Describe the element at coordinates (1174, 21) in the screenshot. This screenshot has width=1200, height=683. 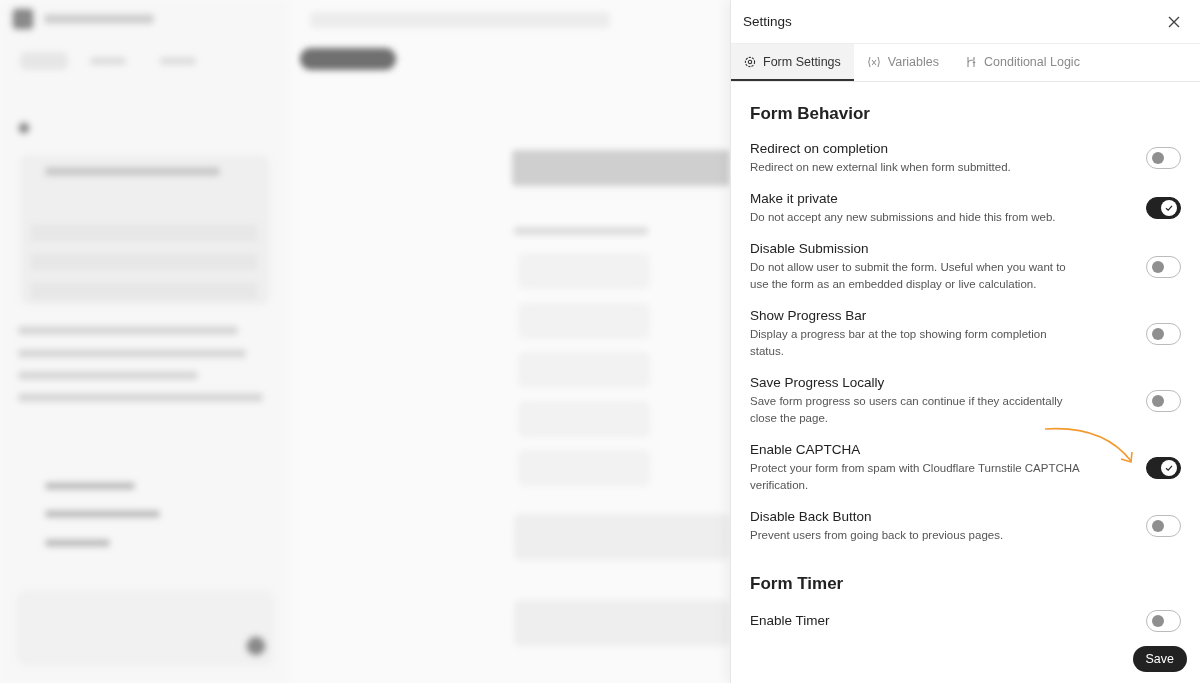
I see `close-icon` at that location.